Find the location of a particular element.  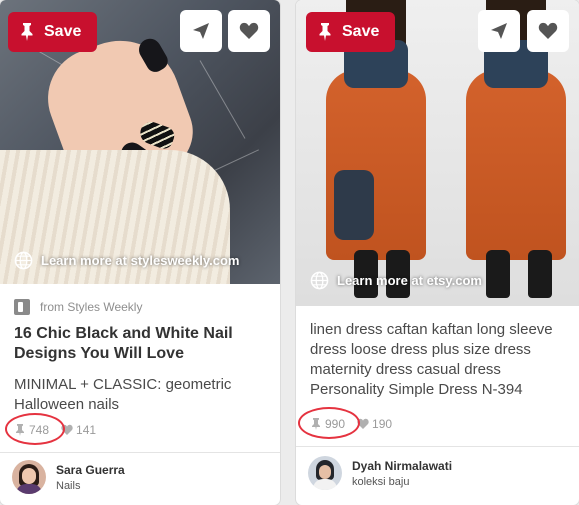

board-name: Nails is located at coordinates (90, 486).